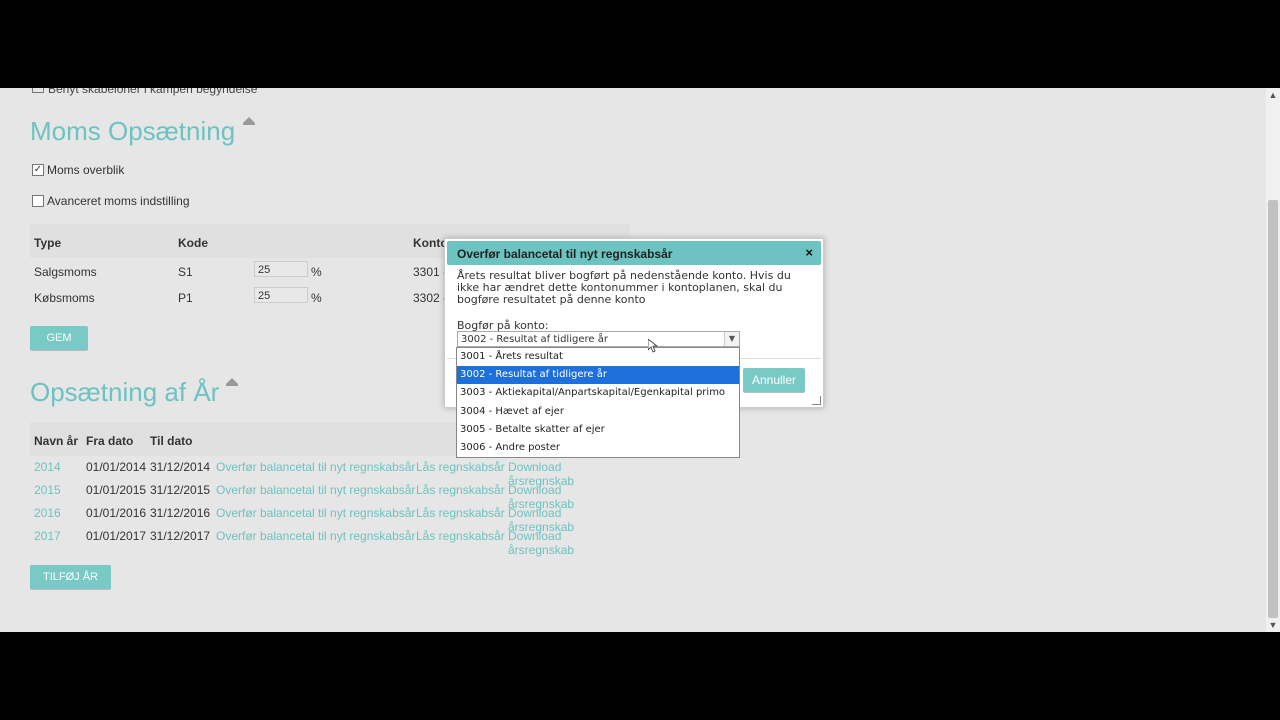 The image size is (1280, 720). I want to click on account-select: 3002 - Resultat af tidligere år ▼, so click(598, 339).